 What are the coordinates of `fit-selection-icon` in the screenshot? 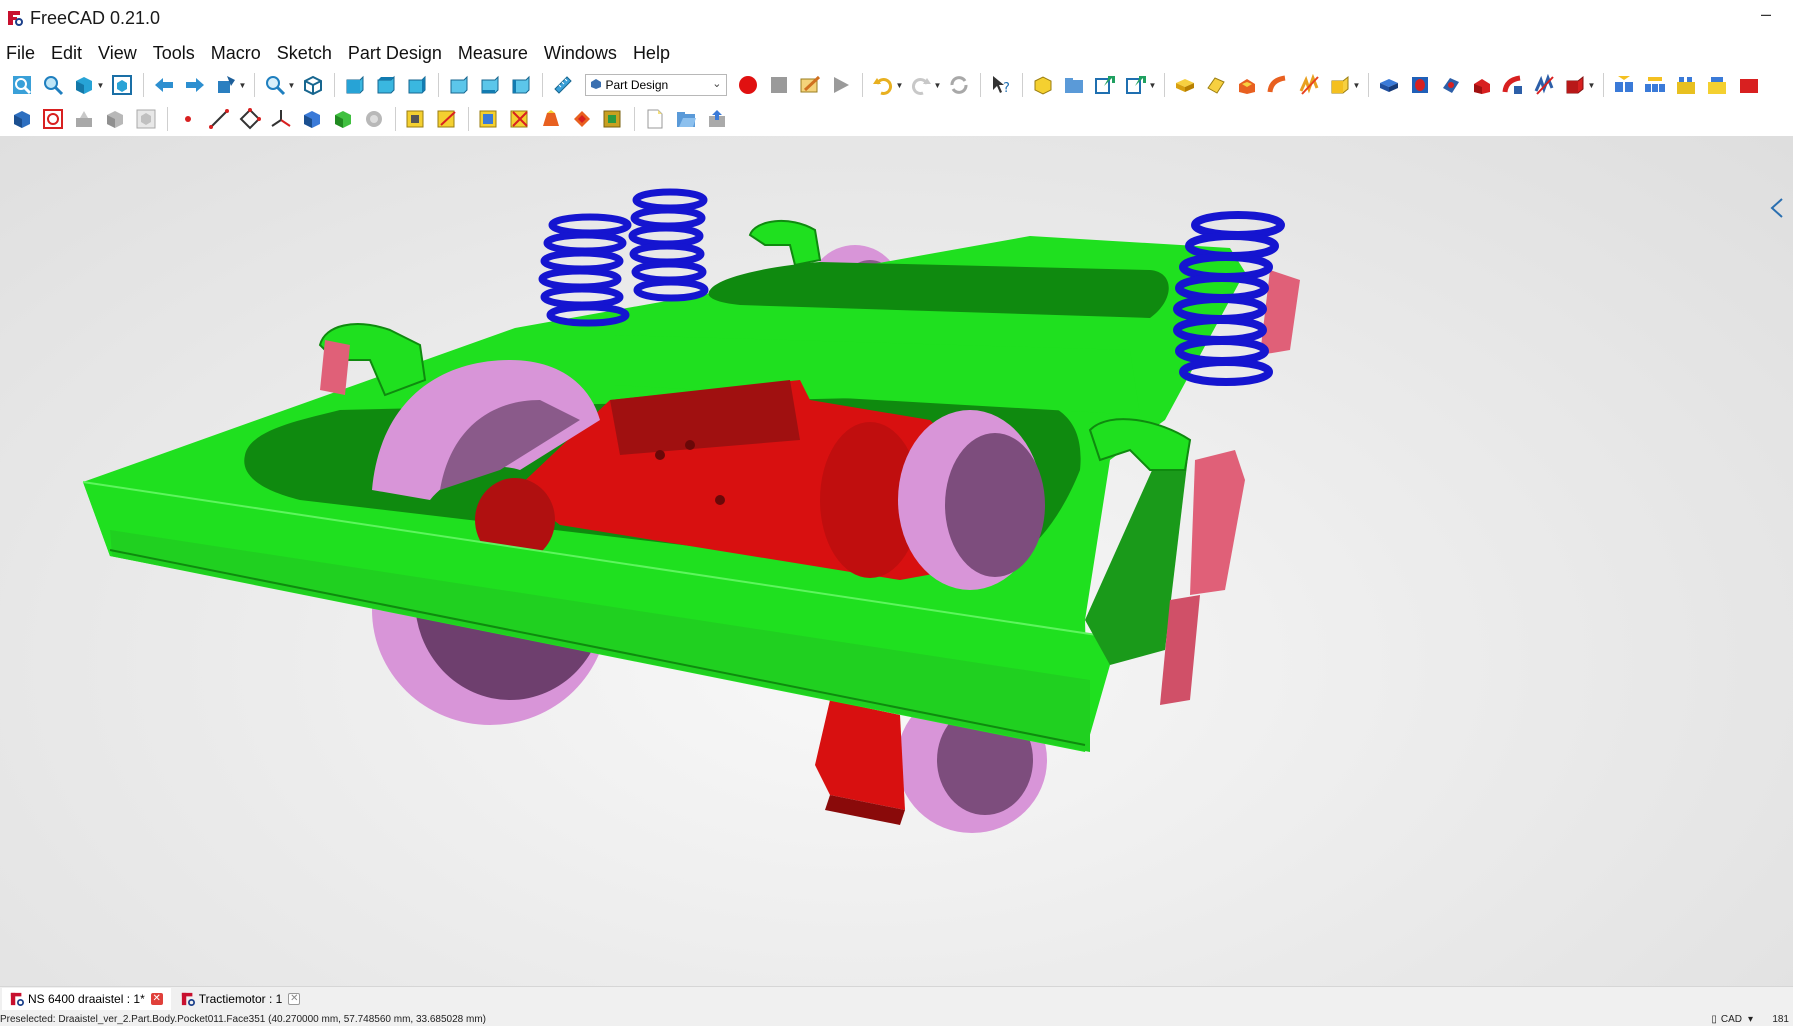 It's located at (53, 85).